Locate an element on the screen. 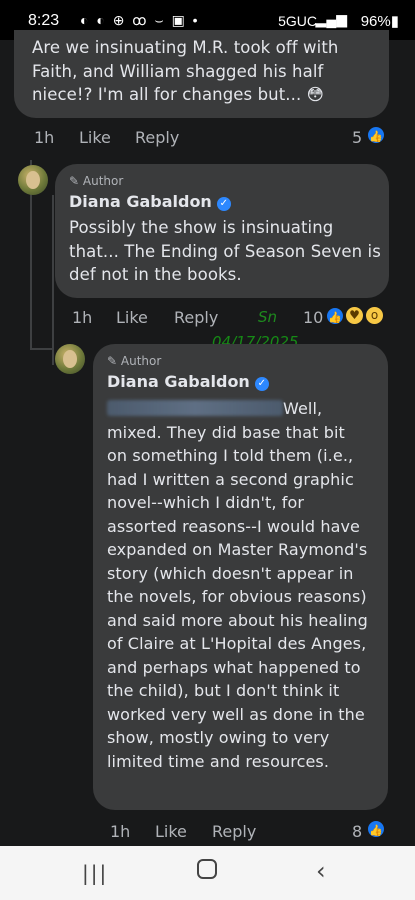 This screenshot has height=900, width=415. wow-reaction-icon: o is located at coordinates (374, 315).